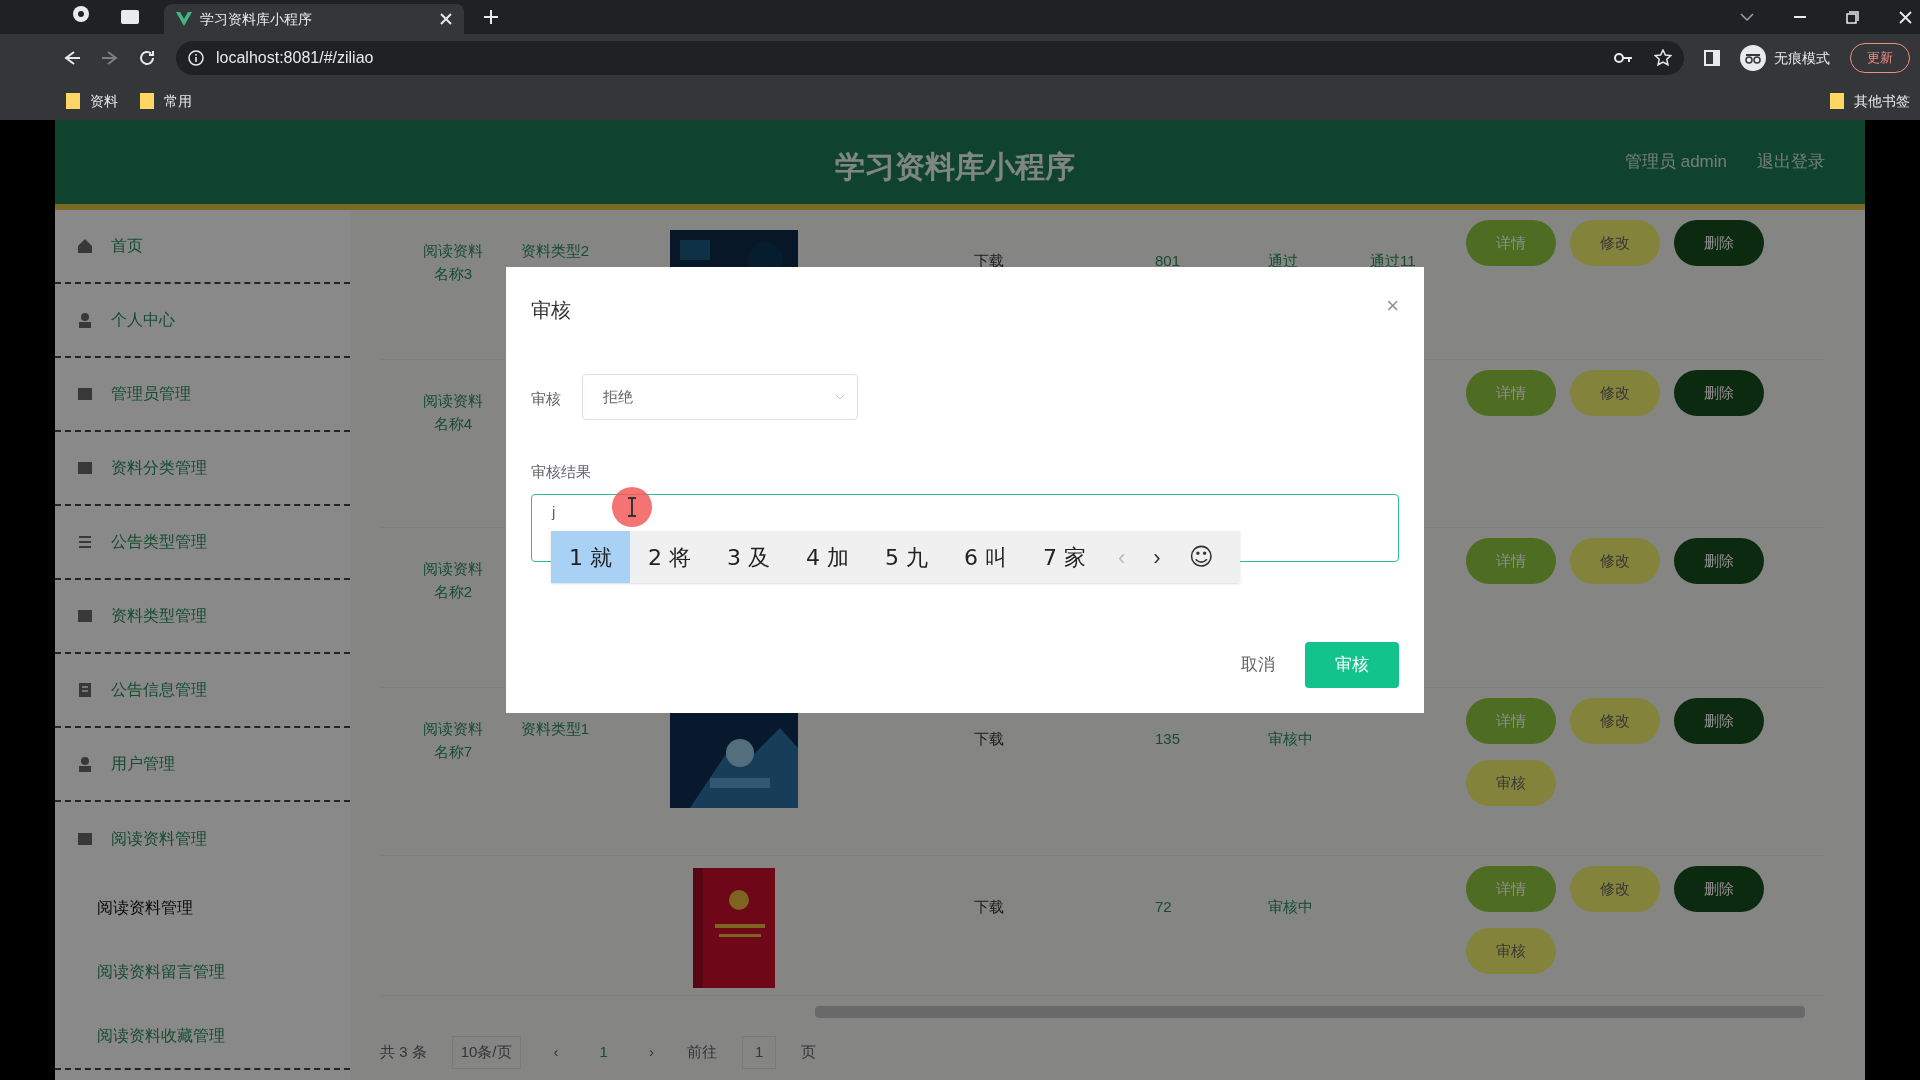  What do you see at coordinates (1791, 162) in the screenshot?
I see `logout-link: 退出登录` at bounding box center [1791, 162].